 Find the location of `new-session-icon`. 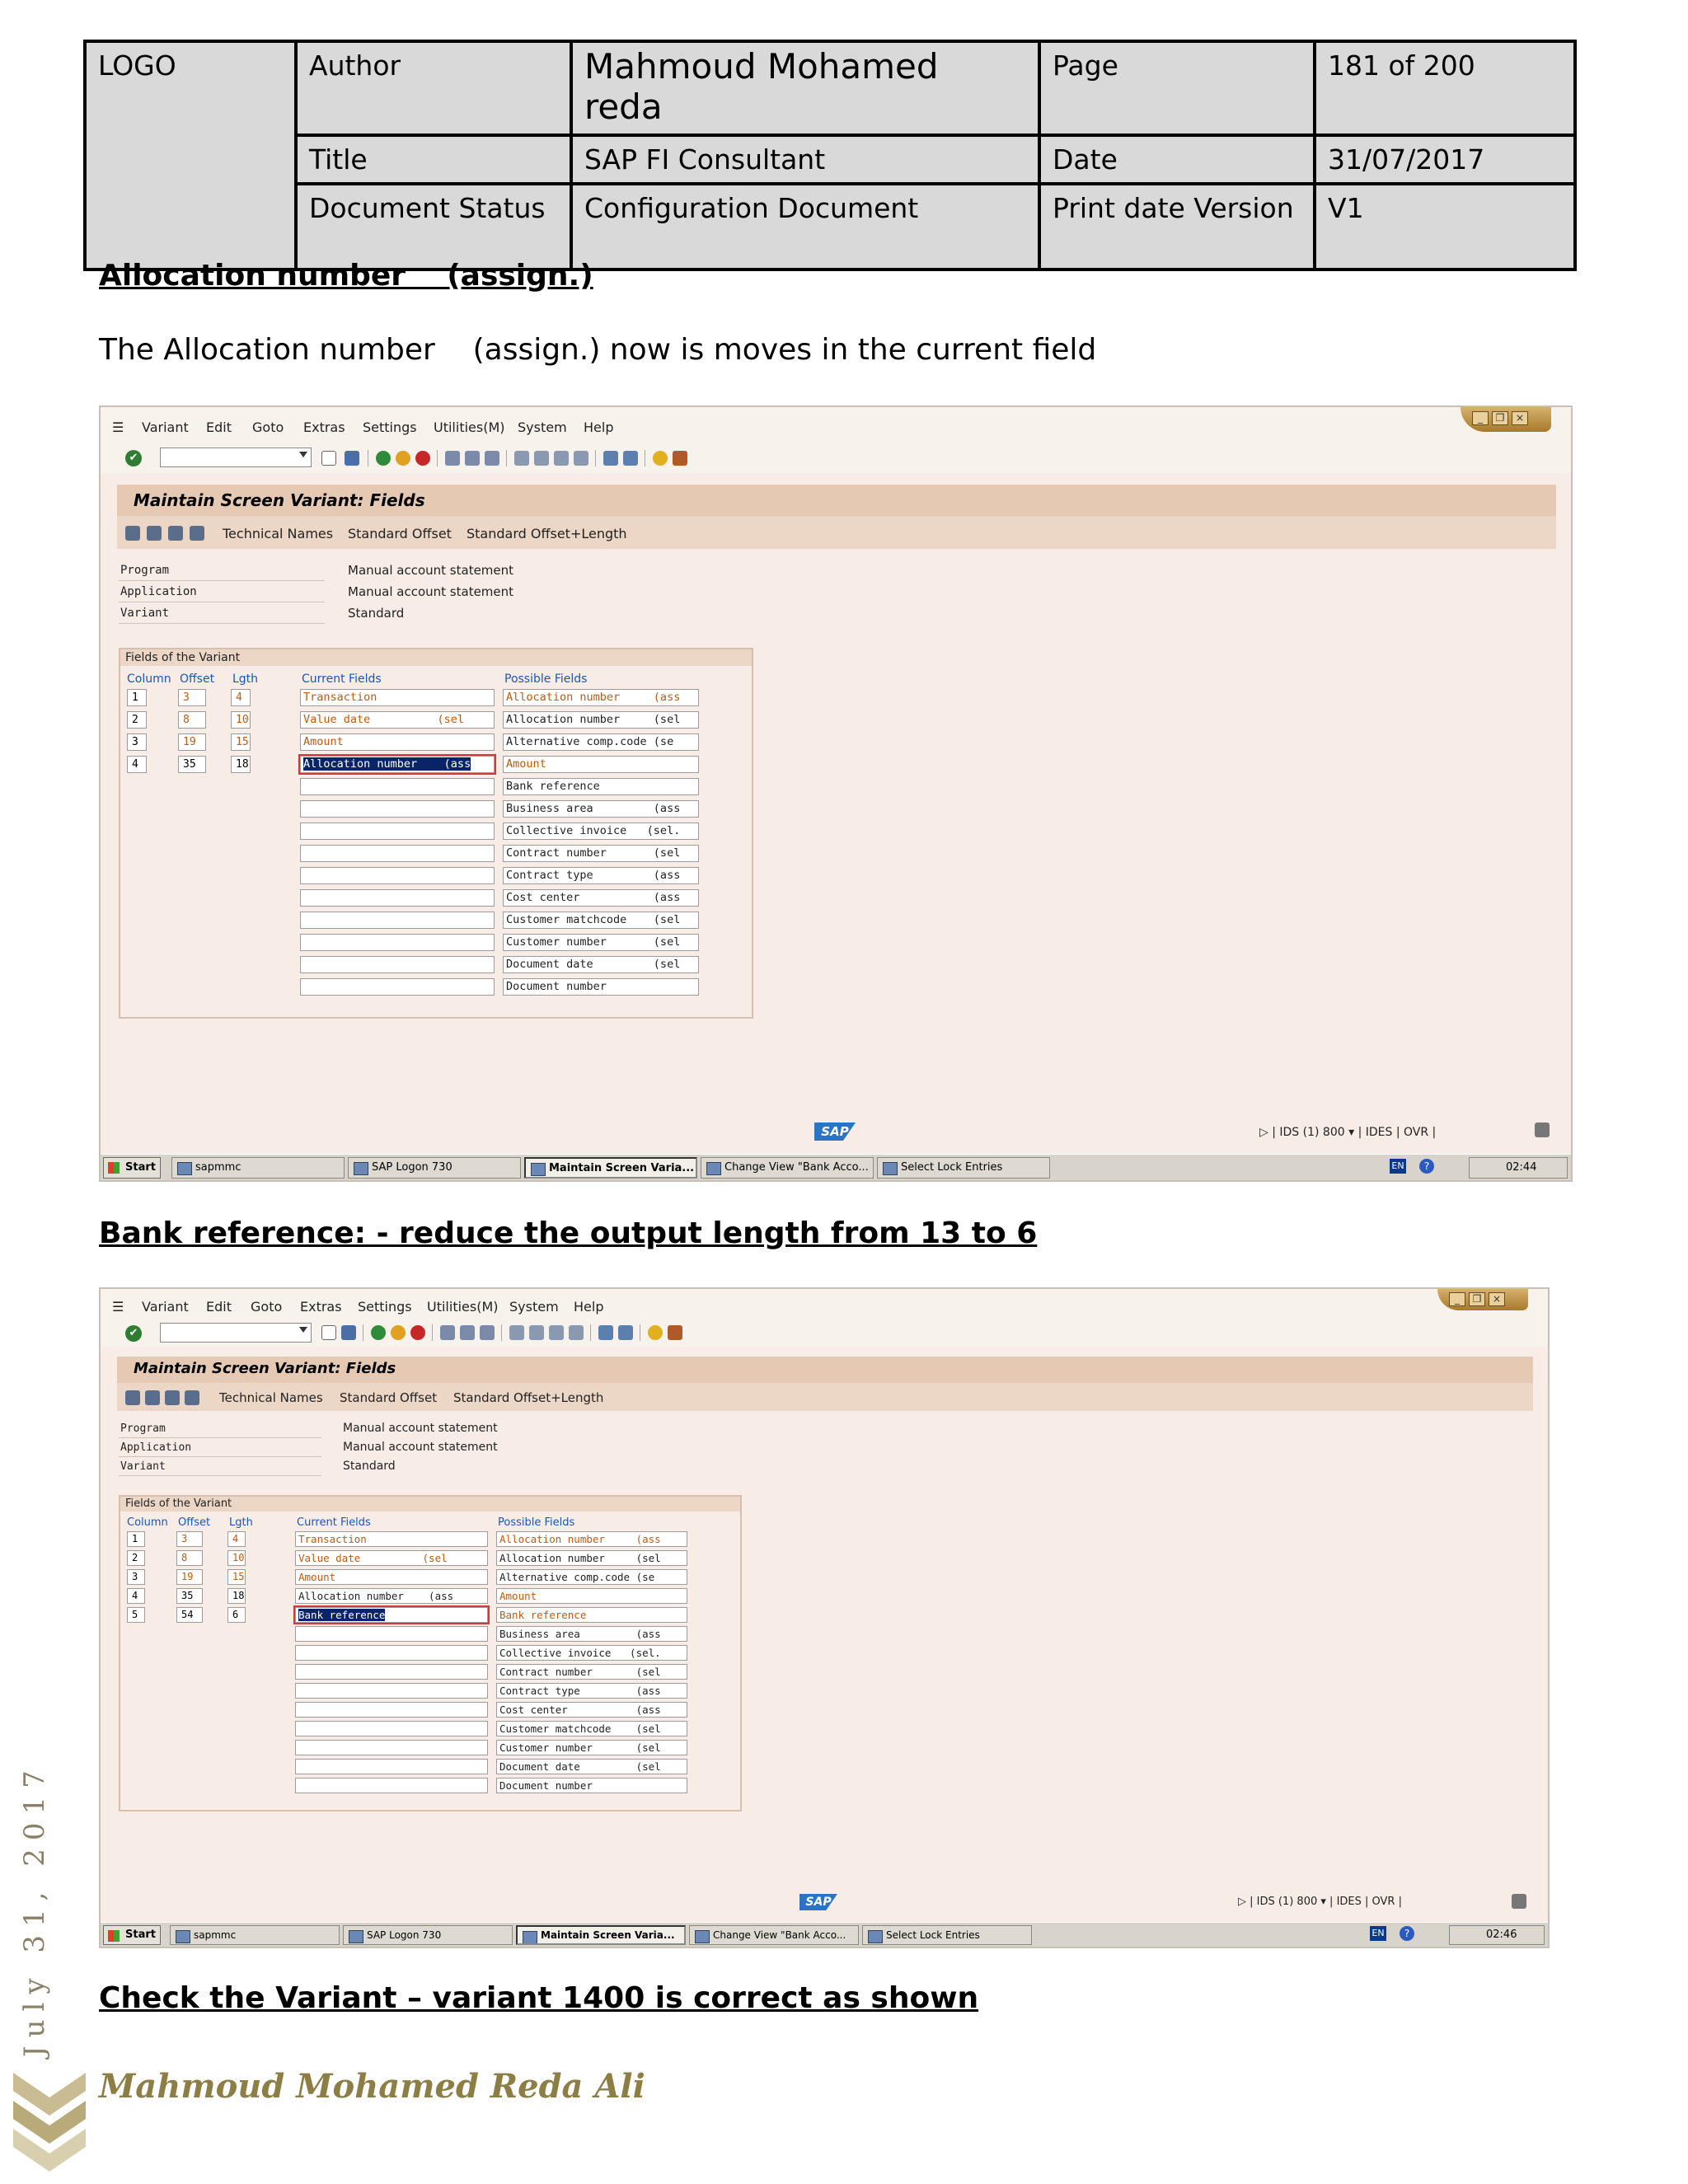

new-session-icon is located at coordinates (605, 1332).